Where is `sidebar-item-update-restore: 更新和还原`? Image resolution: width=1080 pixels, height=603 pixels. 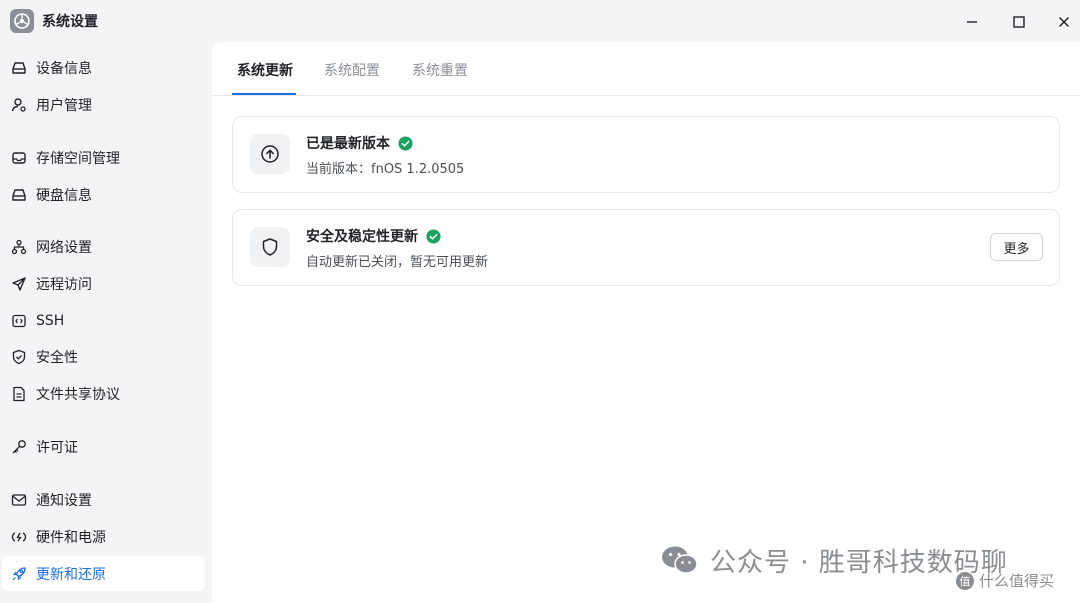 sidebar-item-update-restore: 更新和还原 is located at coordinates (103, 573).